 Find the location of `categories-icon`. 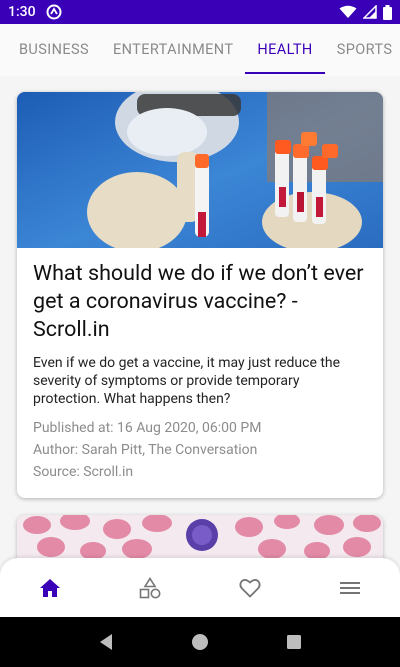

categories-icon is located at coordinates (150, 587).